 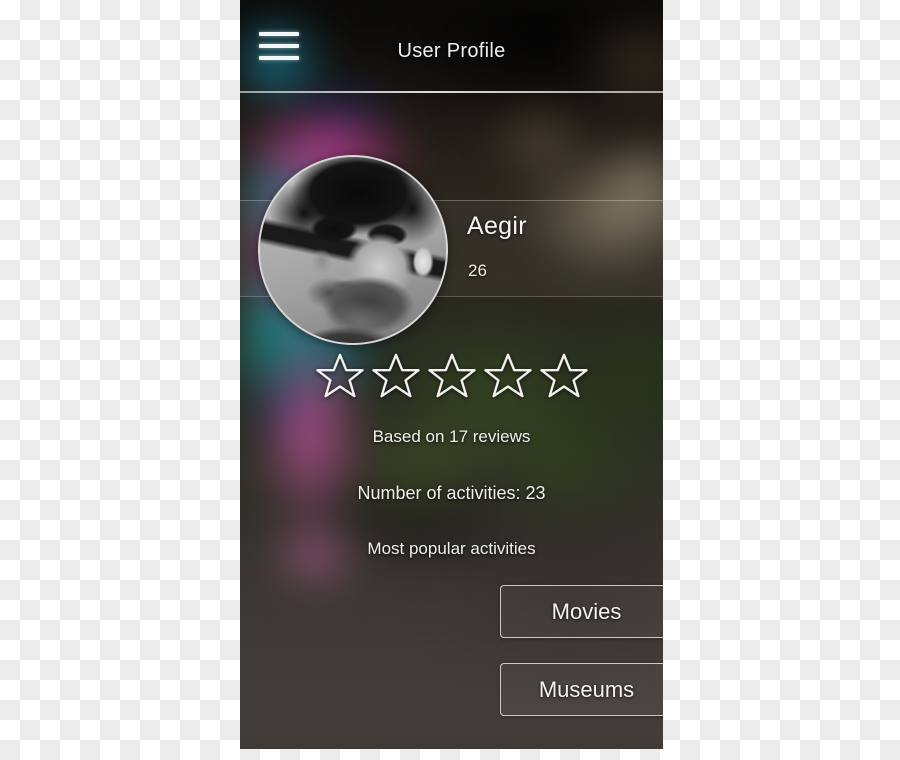 What do you see at coordinates (581, 611) in the screenshot?
I see `activity-button-movies: Movies` at bounding box center [581, 611].